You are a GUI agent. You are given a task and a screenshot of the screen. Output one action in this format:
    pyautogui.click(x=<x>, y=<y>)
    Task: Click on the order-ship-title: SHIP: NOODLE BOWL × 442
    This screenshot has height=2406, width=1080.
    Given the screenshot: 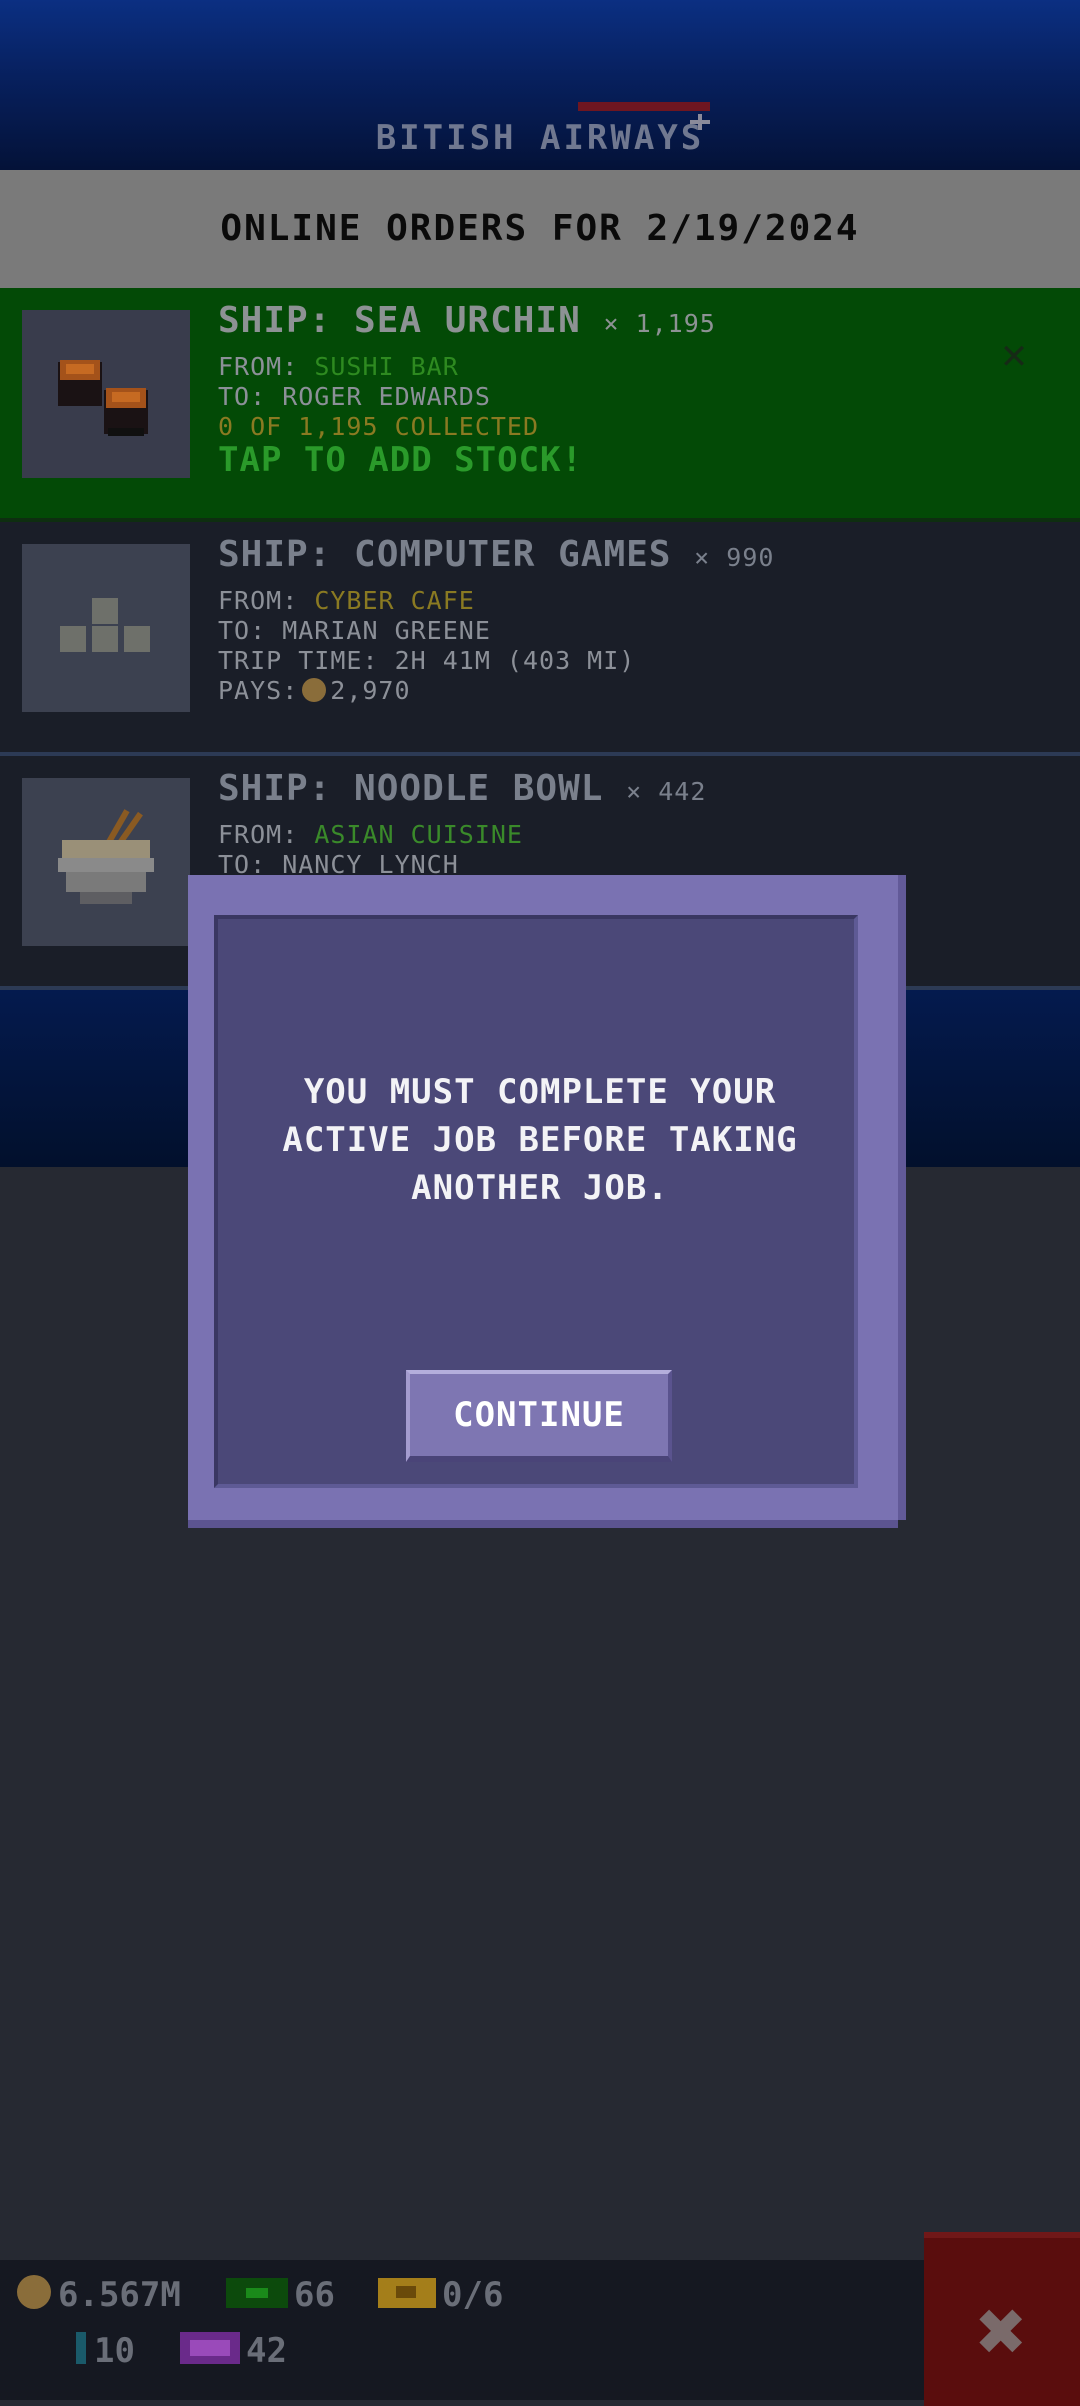 What is the action you would take?
    pyautogui.click(x=462, y=788)
    